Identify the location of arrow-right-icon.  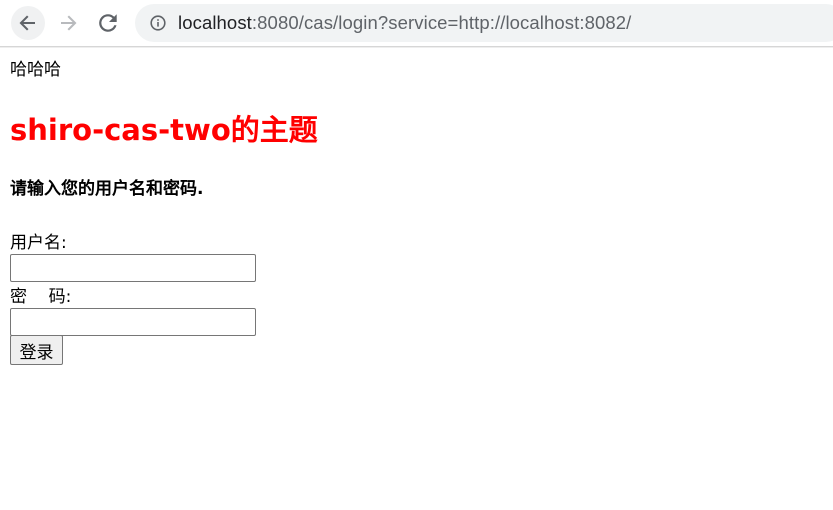
(69, 23).